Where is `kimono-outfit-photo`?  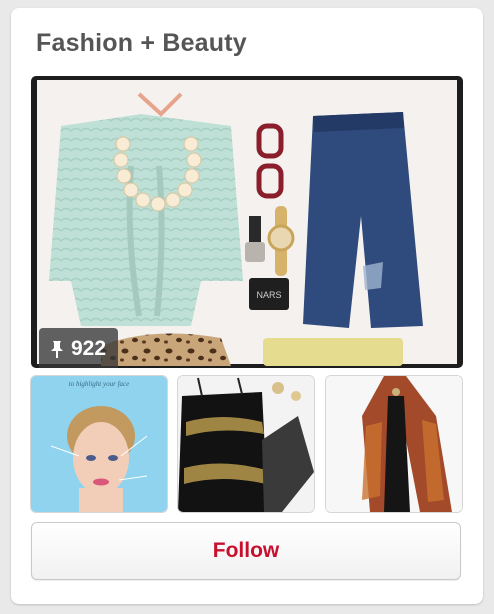
kimono-outfit-photo is located at coordinates (394, 444).